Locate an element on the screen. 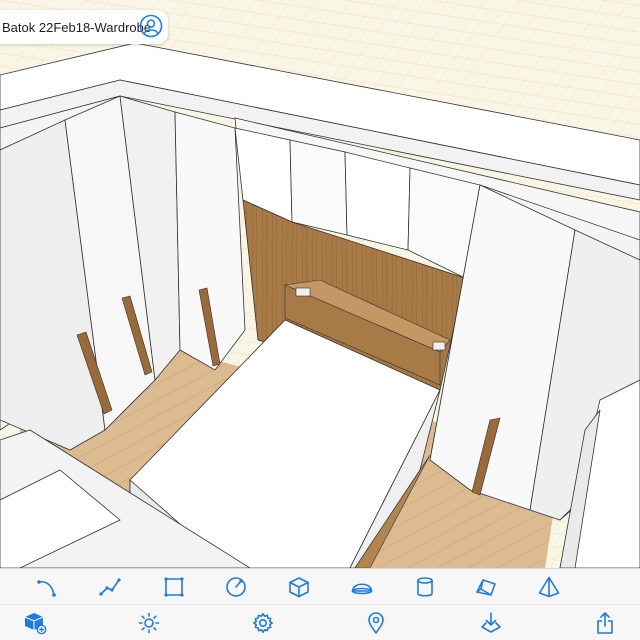  curve-line-icon is located at coordinates (46, 588).